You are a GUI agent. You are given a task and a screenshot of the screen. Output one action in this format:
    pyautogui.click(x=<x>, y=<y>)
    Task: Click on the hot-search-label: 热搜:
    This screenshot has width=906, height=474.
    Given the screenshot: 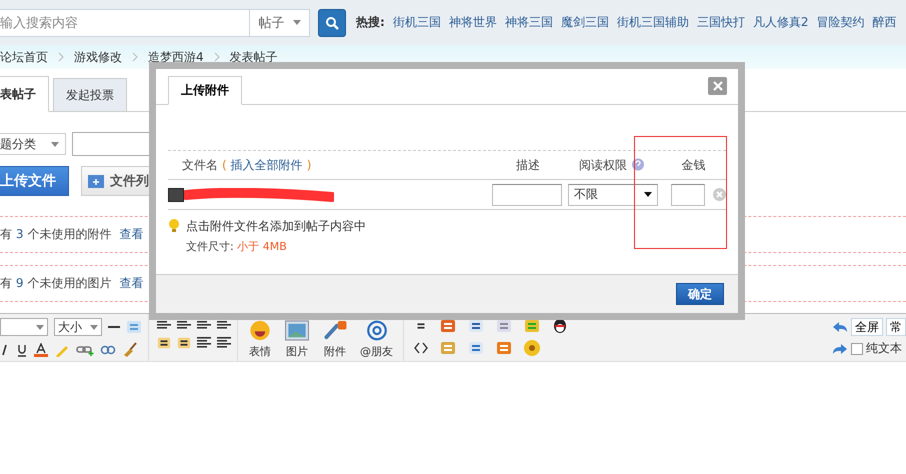 What is the action you would take?
    pyautogui.click(x=370, y=22)
    